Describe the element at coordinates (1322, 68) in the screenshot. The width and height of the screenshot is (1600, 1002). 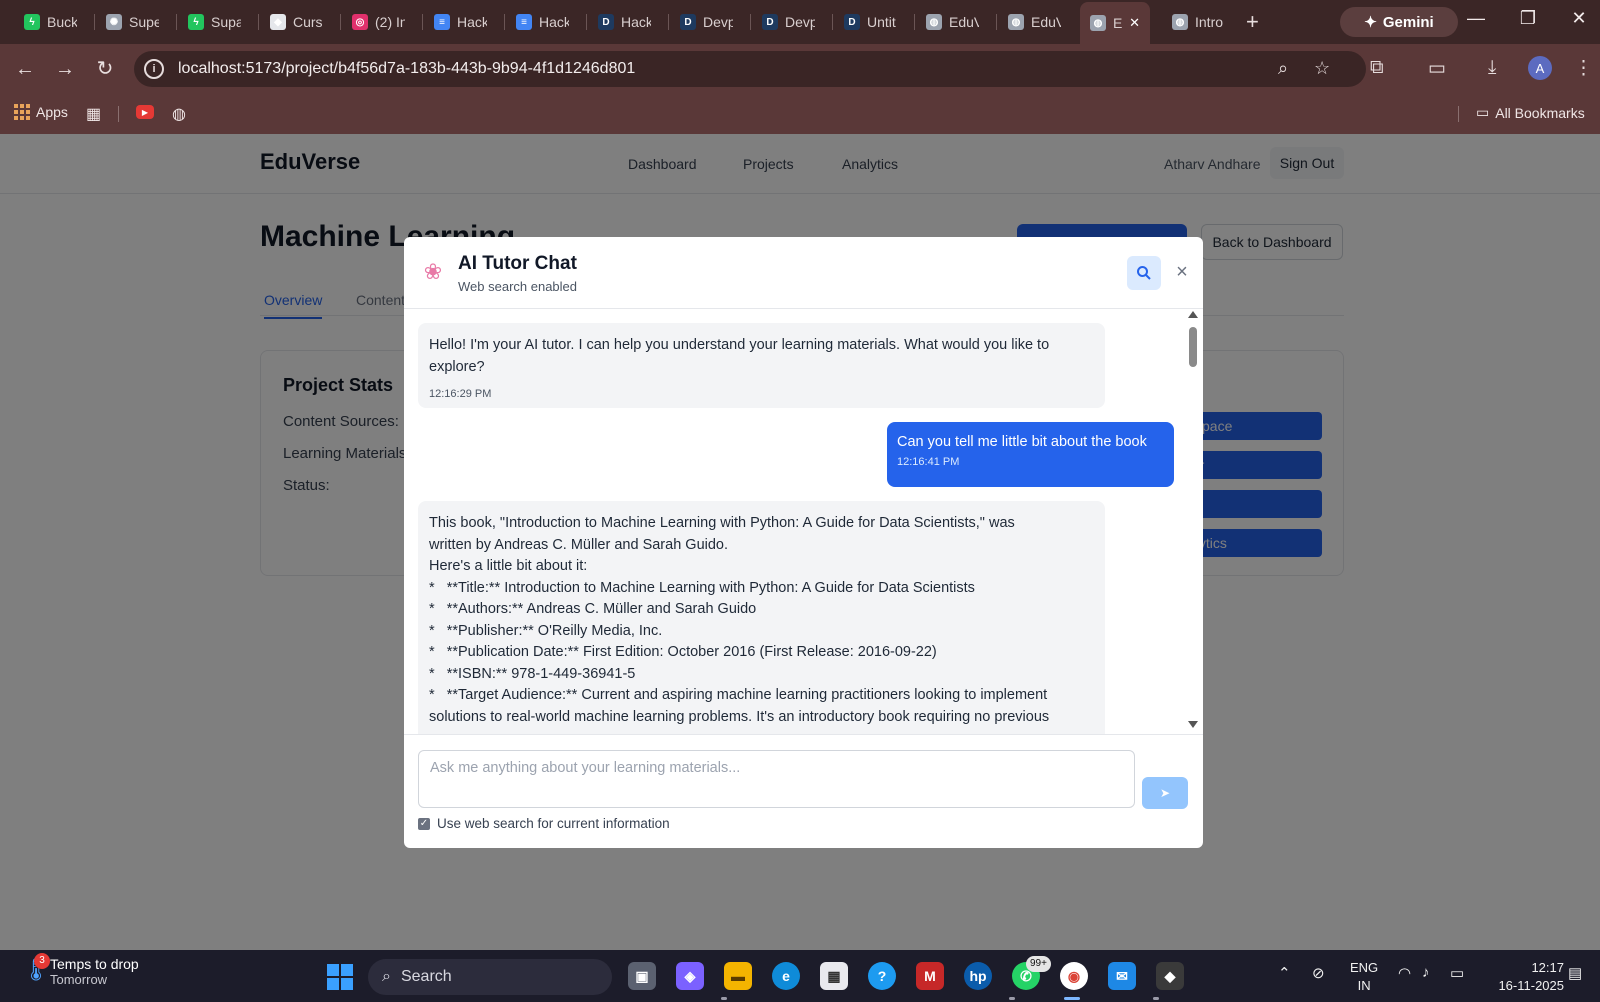
I see `bookmark-star-icon: ☆` at that location.